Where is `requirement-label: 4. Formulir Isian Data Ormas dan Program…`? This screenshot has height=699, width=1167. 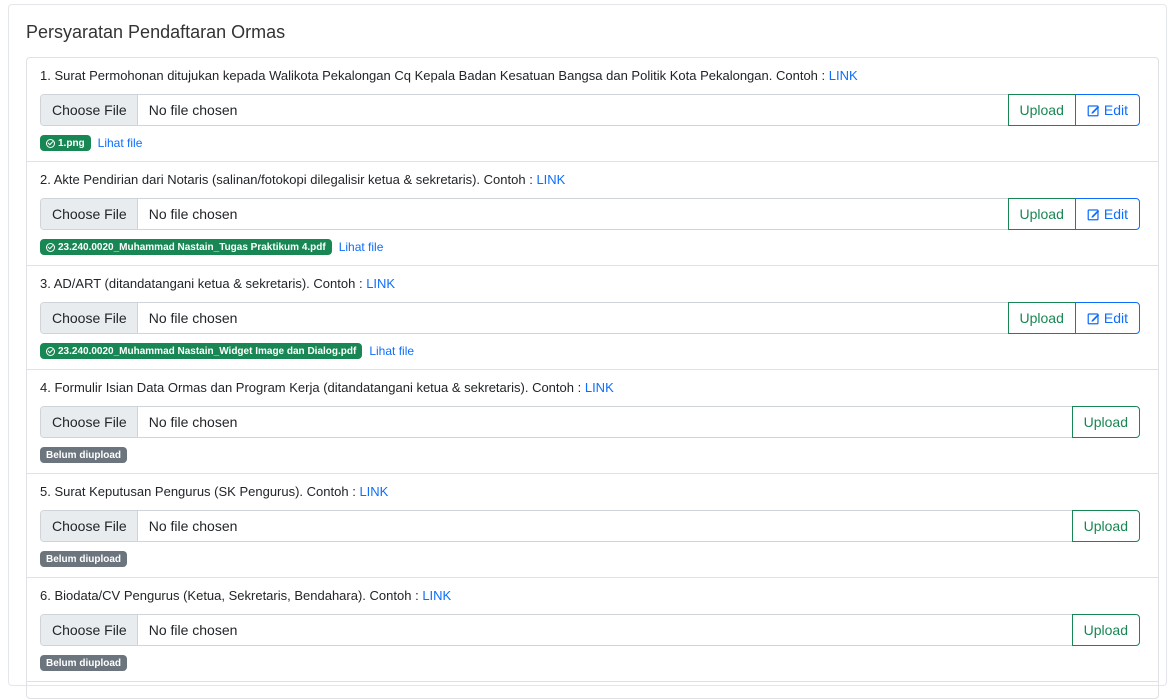
requirement-label: 4. Formulir Isian Data Ormas dan Program… is located at coordinates (327, 387).